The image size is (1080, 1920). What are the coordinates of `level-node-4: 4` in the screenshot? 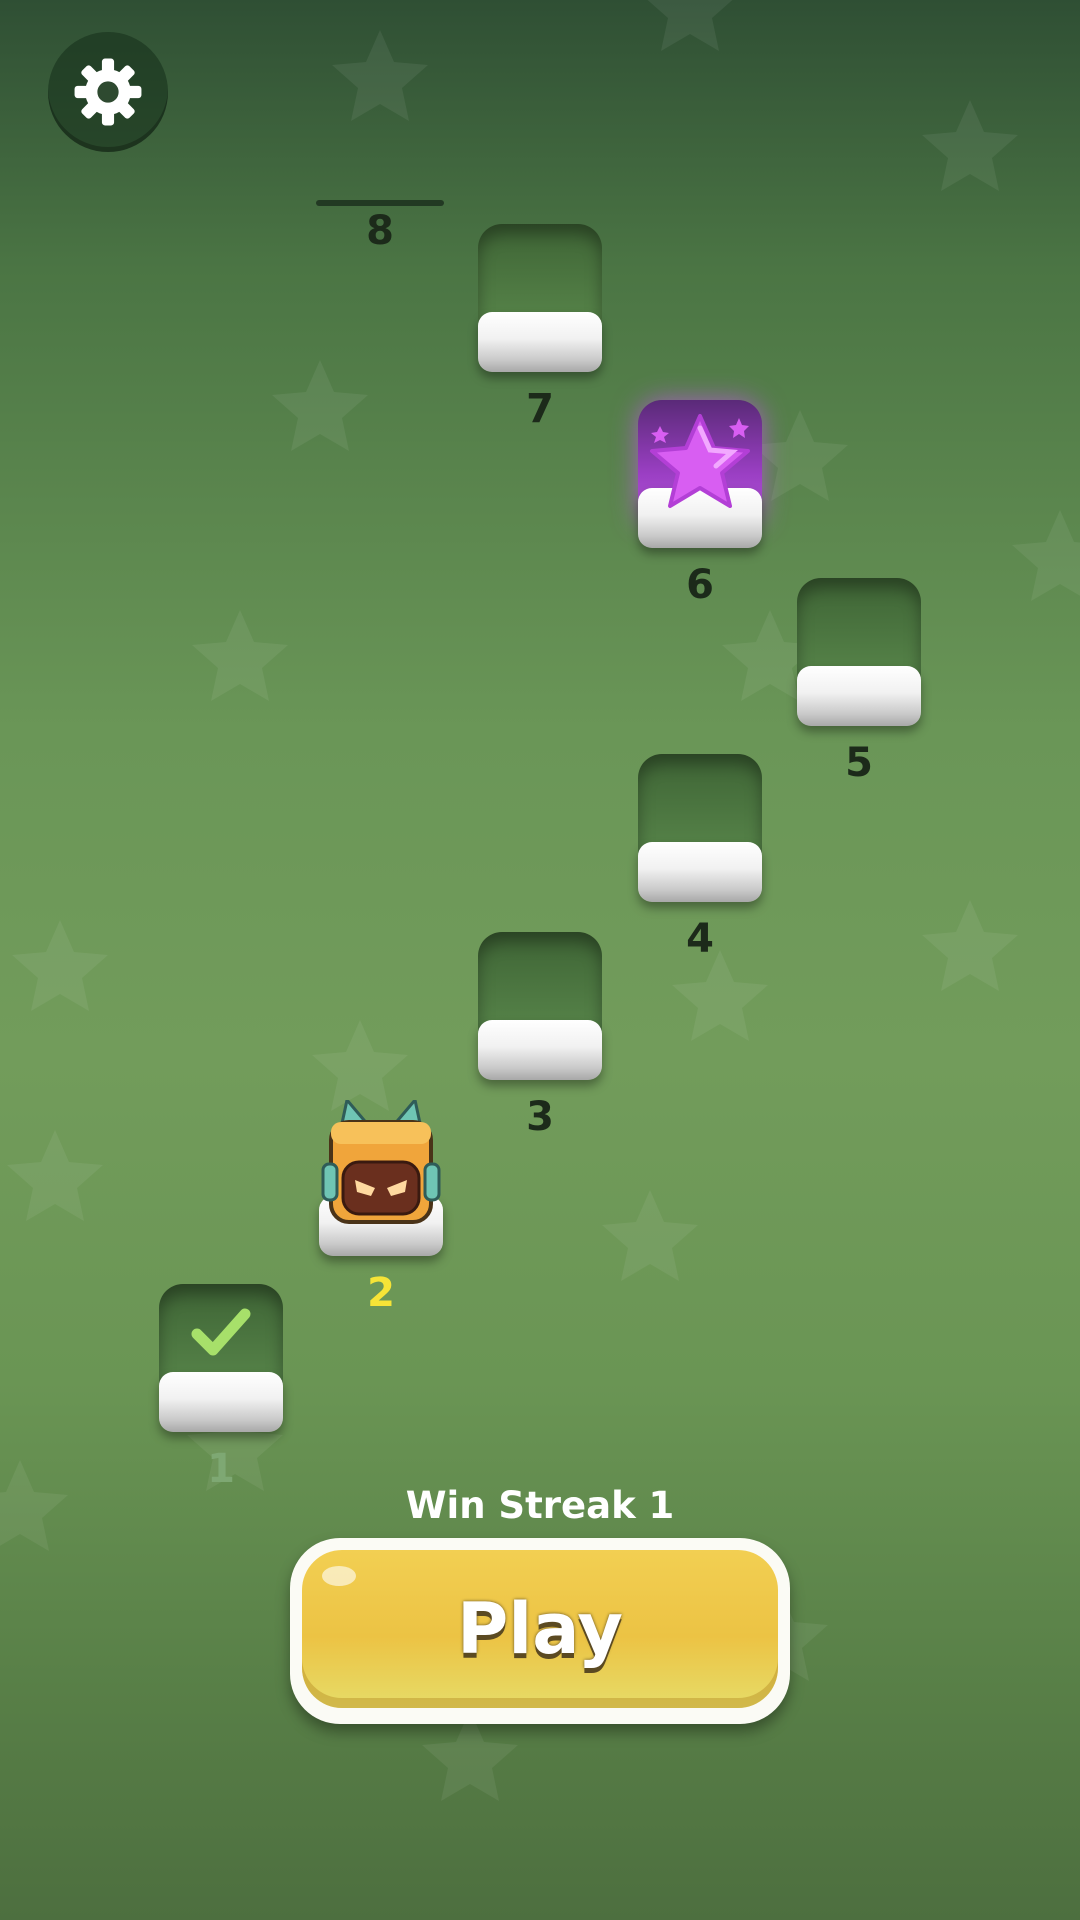 It's located at (700, 858).